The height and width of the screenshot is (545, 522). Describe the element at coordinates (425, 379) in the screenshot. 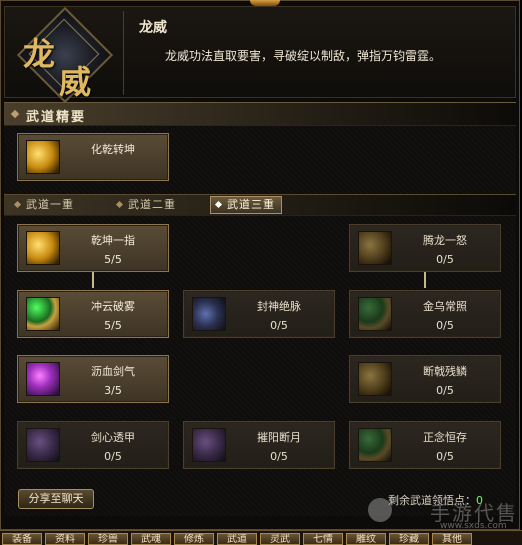

I see `skill-card: 断戟残鳞 0/5` at that location.